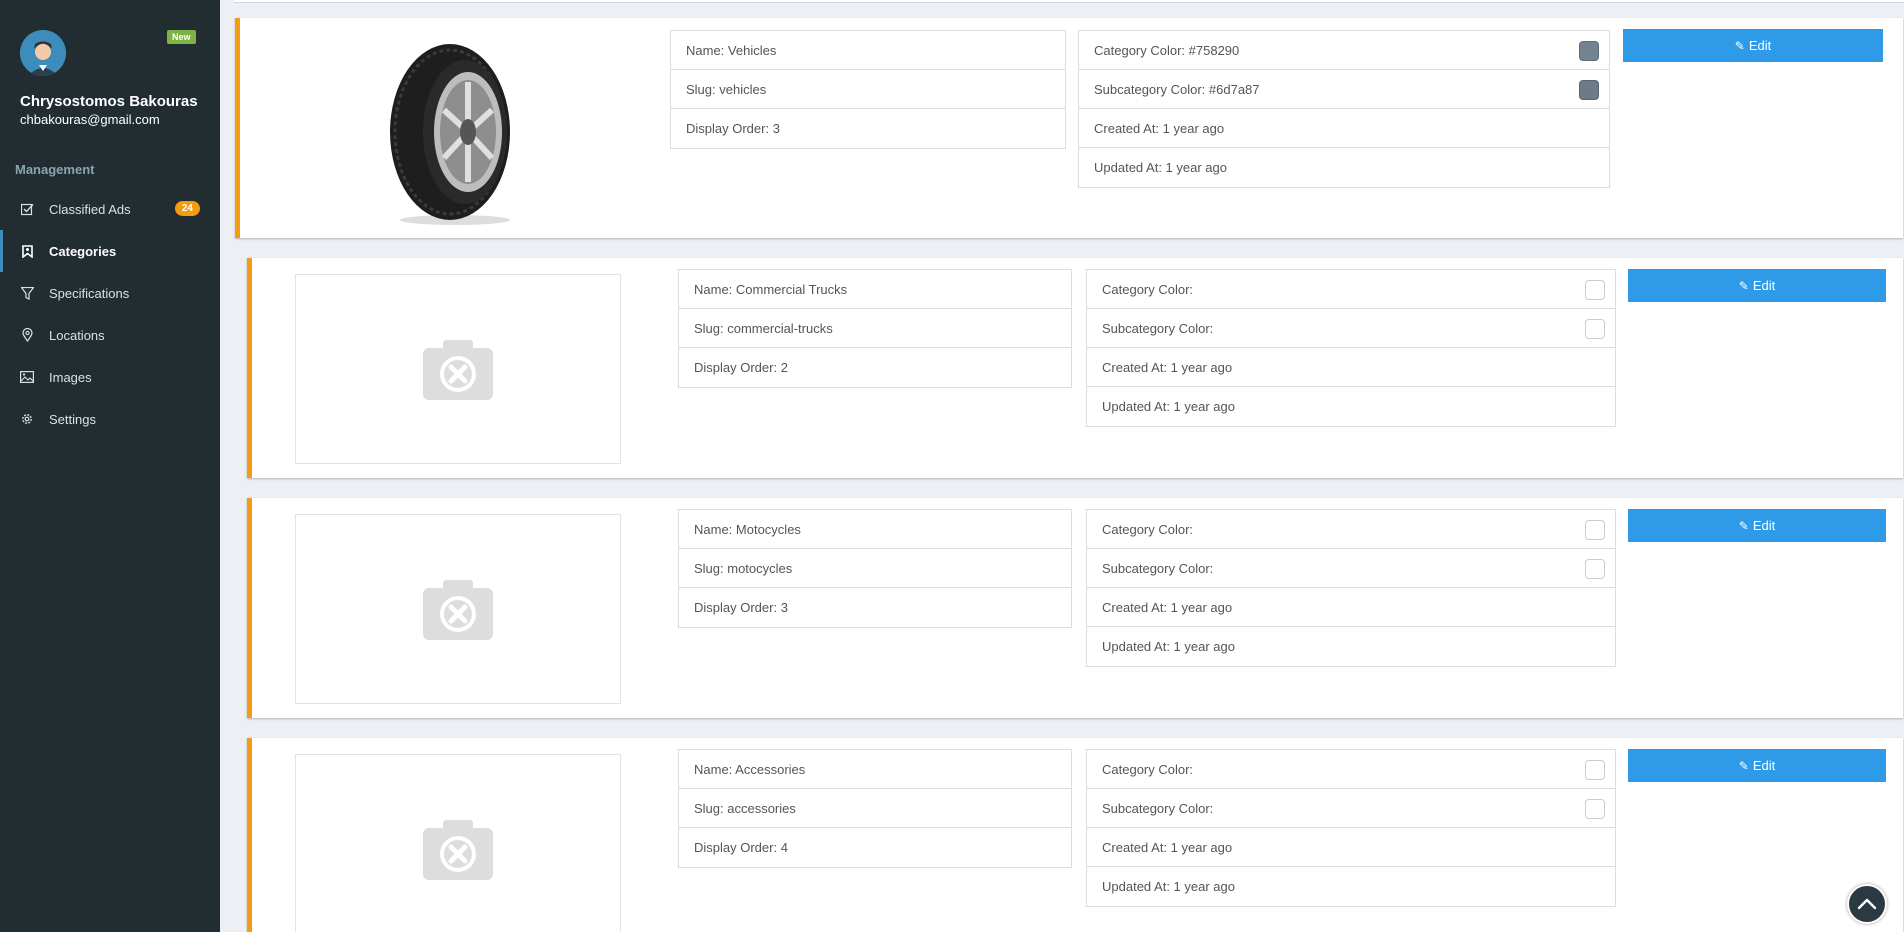 The width and height of the screenshot is (1904, 932). I want to click on new-badge: New, so click(181, 37).